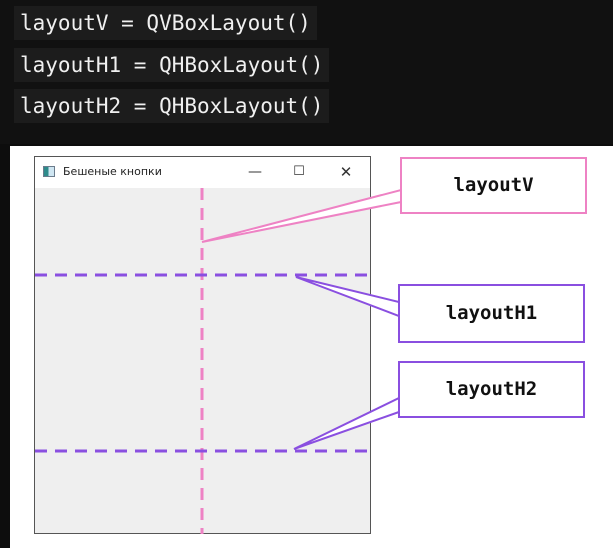  Describe the element at coordinates (301, 215) in the screenshot. I see `layoutV-pointer` at that location.